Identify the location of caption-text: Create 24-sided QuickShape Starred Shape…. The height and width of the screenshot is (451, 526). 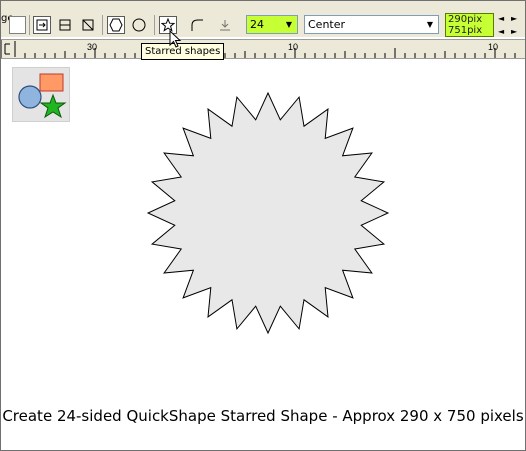
(263, 416).